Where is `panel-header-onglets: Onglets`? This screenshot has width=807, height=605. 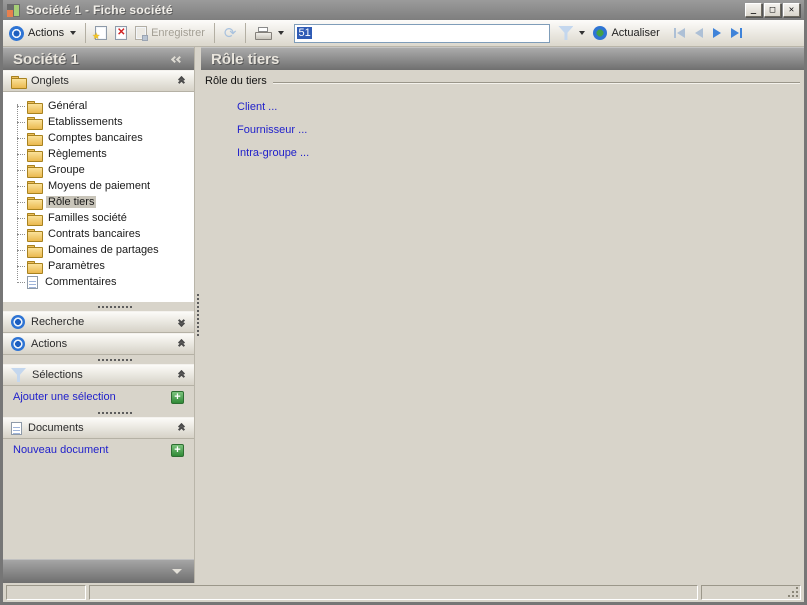
panel-header-onglets: Onglets is located at coordinates (98, 81).